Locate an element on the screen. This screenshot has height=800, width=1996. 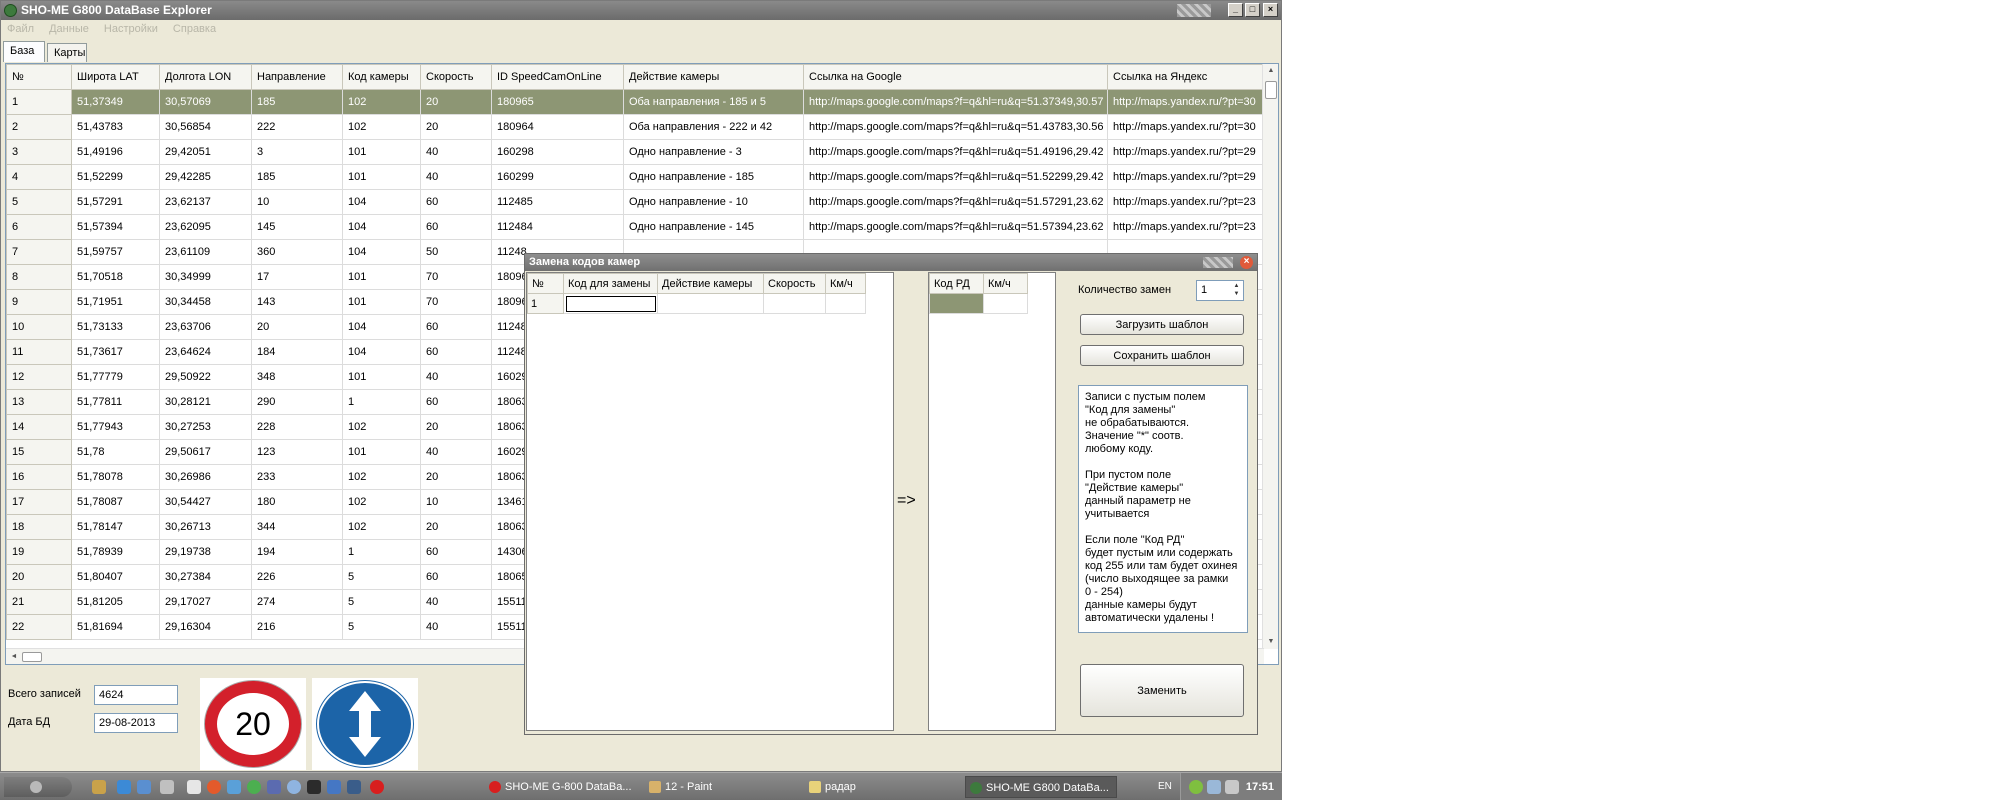
id-cell: 160298 is located at coordinates (557, 152).